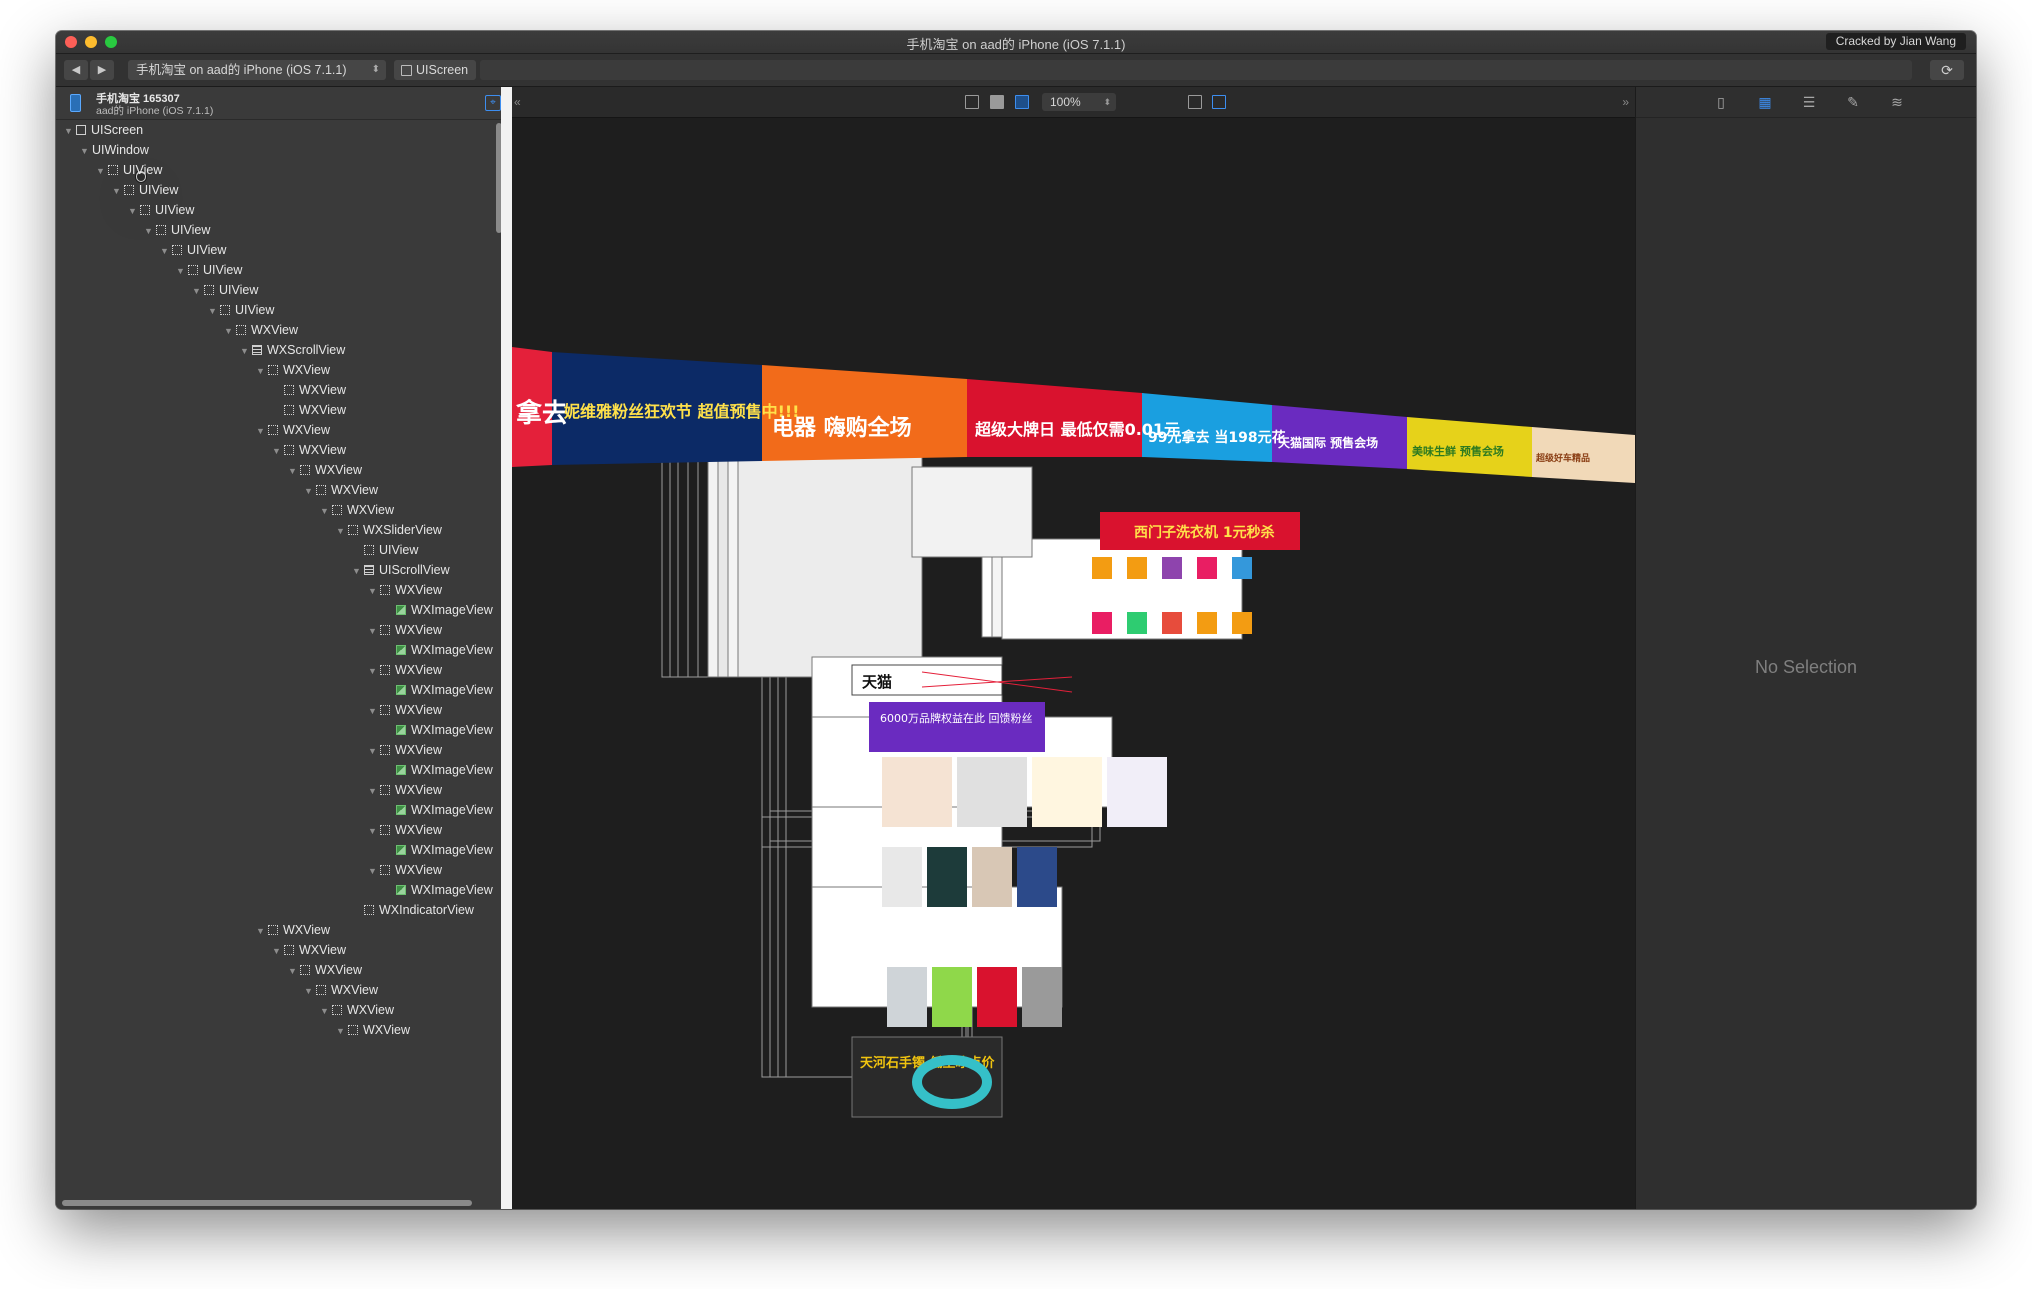 The width and height of the screenshot is (2032, 1289). What do you see at coordinates (292, 350) in the screenshot?
I see `tree-row: ▼ WXScrollView` at bounding box center [292, 350].